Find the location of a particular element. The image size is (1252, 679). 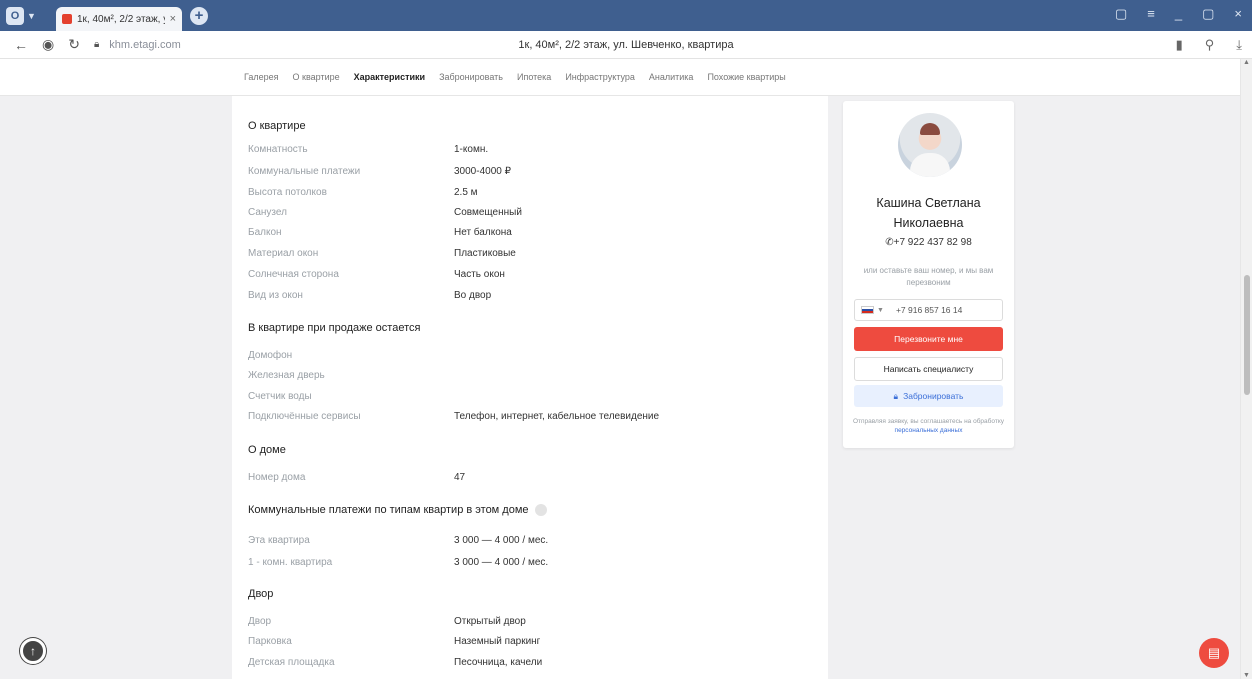

maximize-icon: ▢ is located at coordinates (1208, 14).